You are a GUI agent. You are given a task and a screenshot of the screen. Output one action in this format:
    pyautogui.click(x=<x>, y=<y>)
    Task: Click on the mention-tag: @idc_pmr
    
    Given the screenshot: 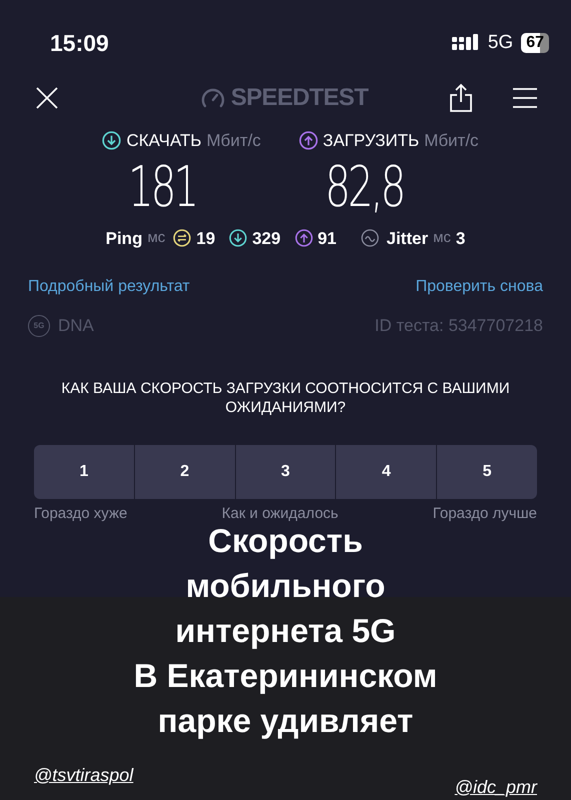 What is the action you would take?
    pyautogui.click(x=495, y=787)
    